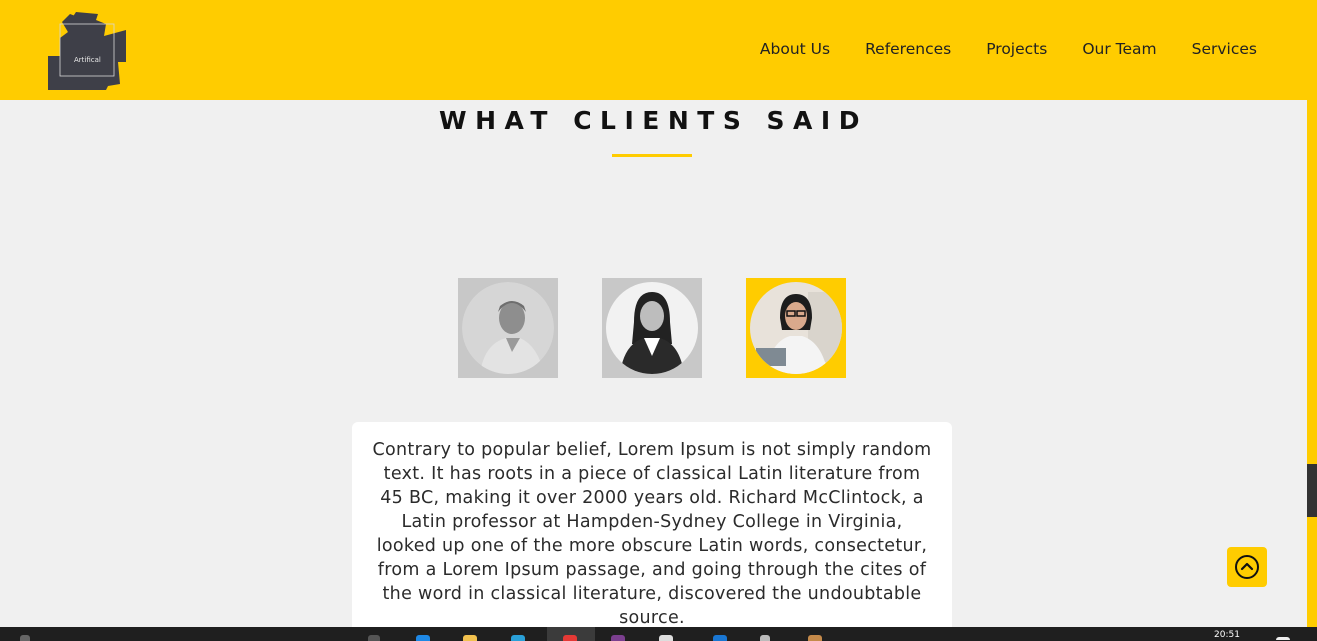  What do you see at coordinates (87, 60) in the screenshot?
I see `logo-text: Artifical` at bounding box center [87, 60].